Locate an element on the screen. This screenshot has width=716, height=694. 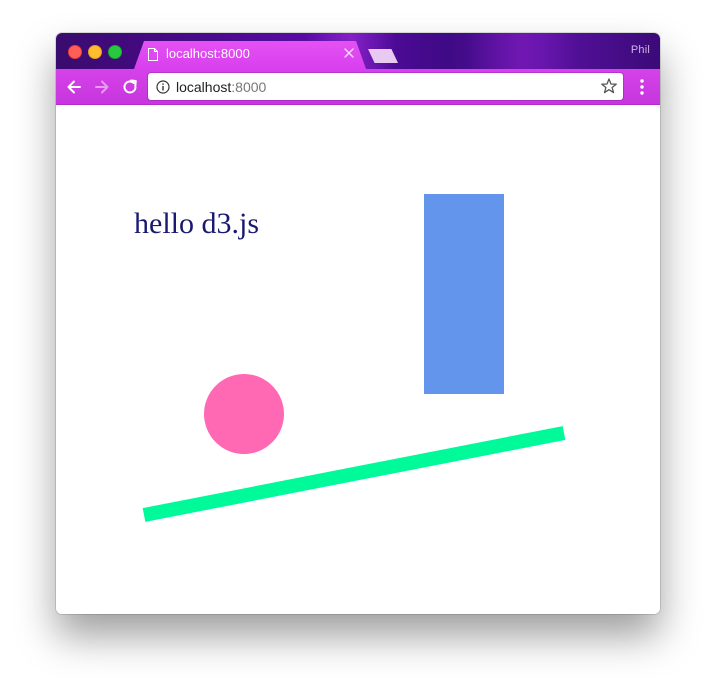
close-icon is located at coordinates (349, 53).